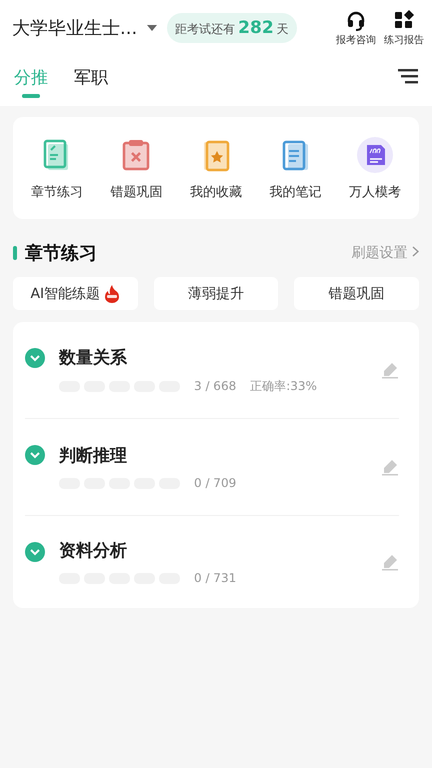  Describe the element at coordinates (256, 28) in the screenshot. I see `countdown-days: 282` at that location.